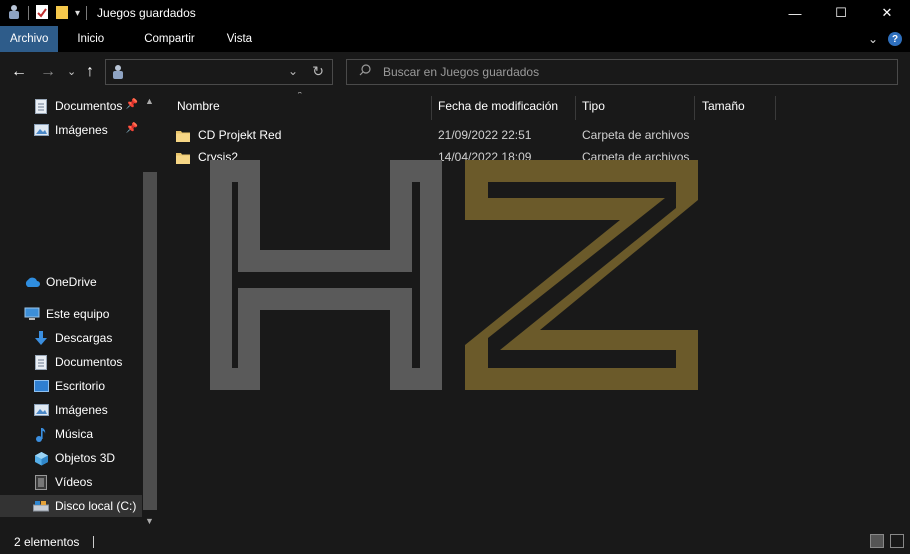 The image size is (910, 554). What do you see at coordinates (62, 13) in the screenshot?
I see `new-folder-icon` at bounding box center [62, 13].